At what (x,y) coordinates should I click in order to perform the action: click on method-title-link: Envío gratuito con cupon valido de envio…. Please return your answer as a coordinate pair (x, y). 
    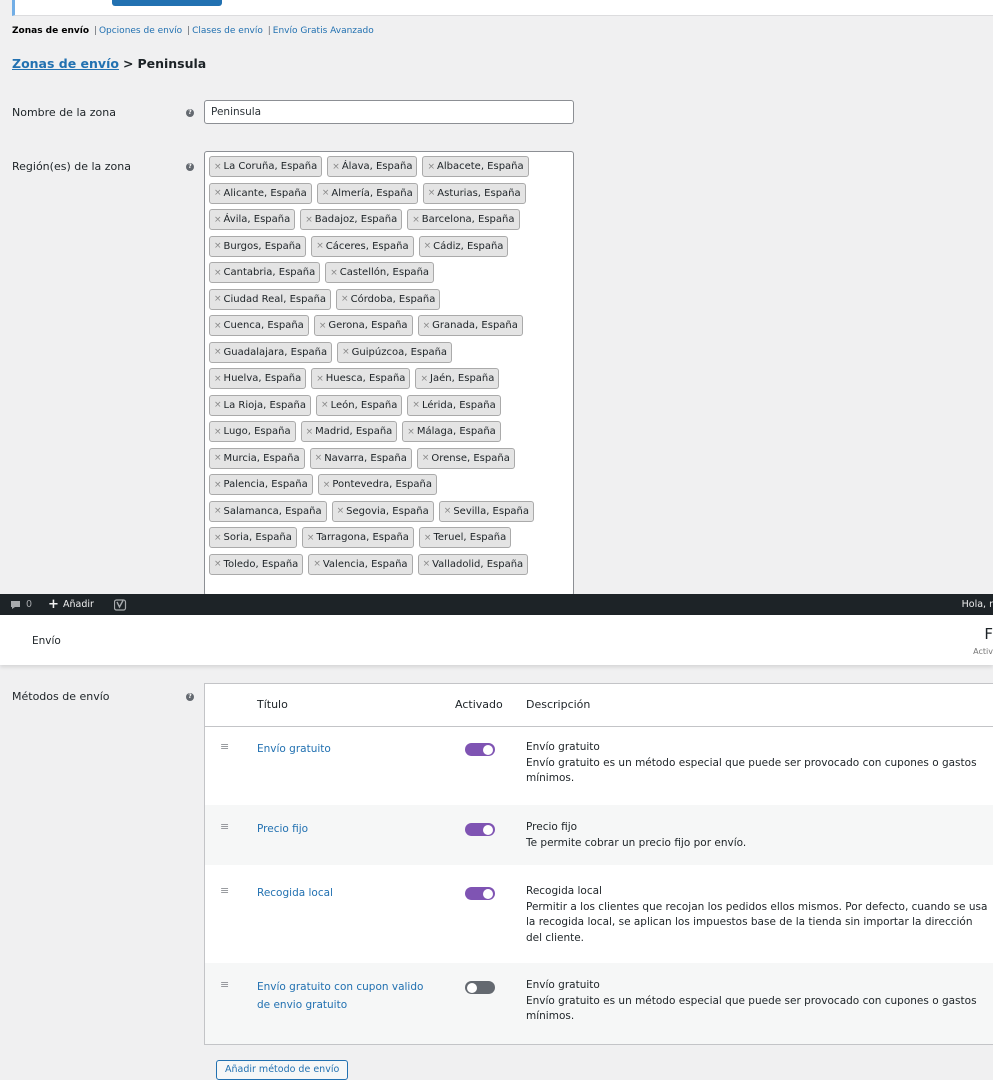
    Looking at the image, I should click on (347, 996).